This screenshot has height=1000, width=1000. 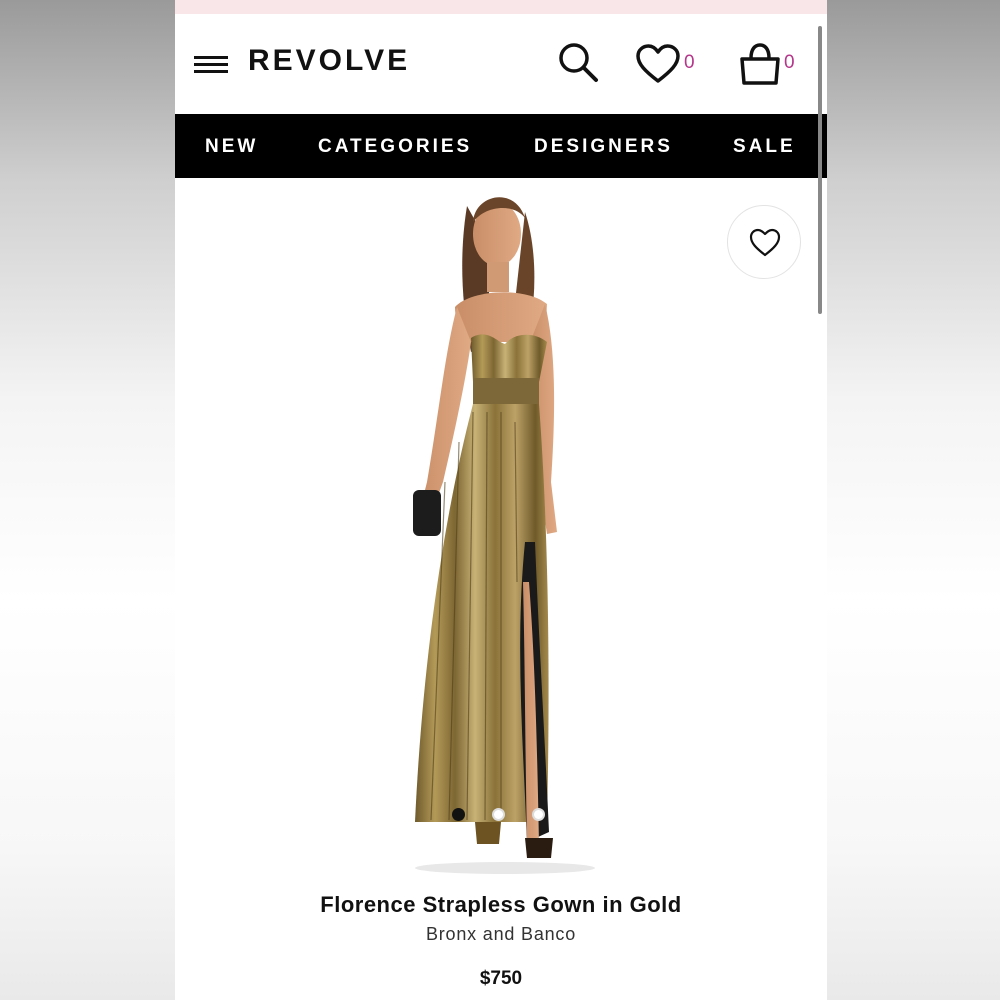 I want to click on scrollbar, so click(x=820, y=170).